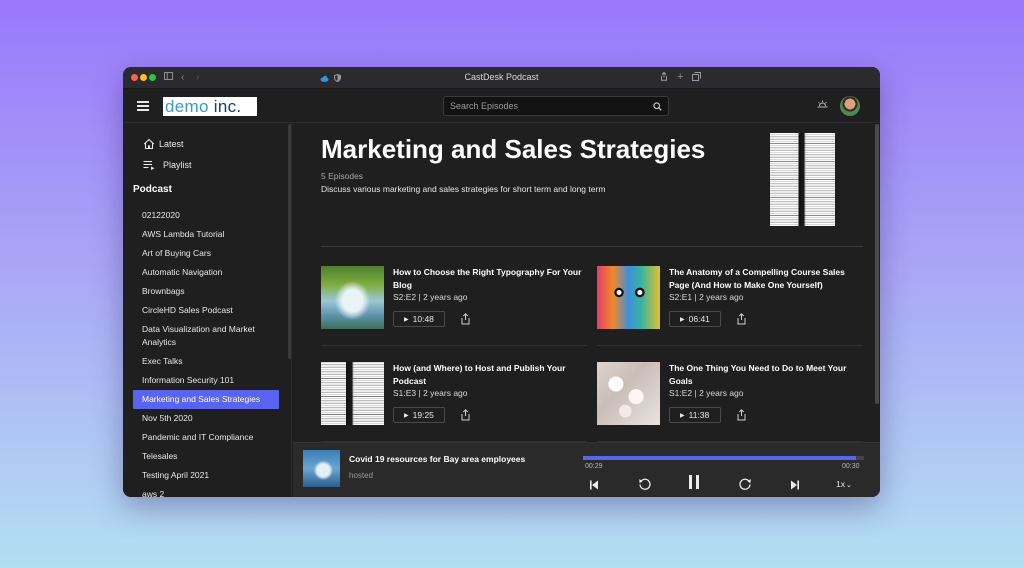 This screenshot has height=568, width=1024. What do you see at coordinates (840, 484) in the screenshot?
I see `playback-speed-value: 1x` at bounding box center [840, 484].